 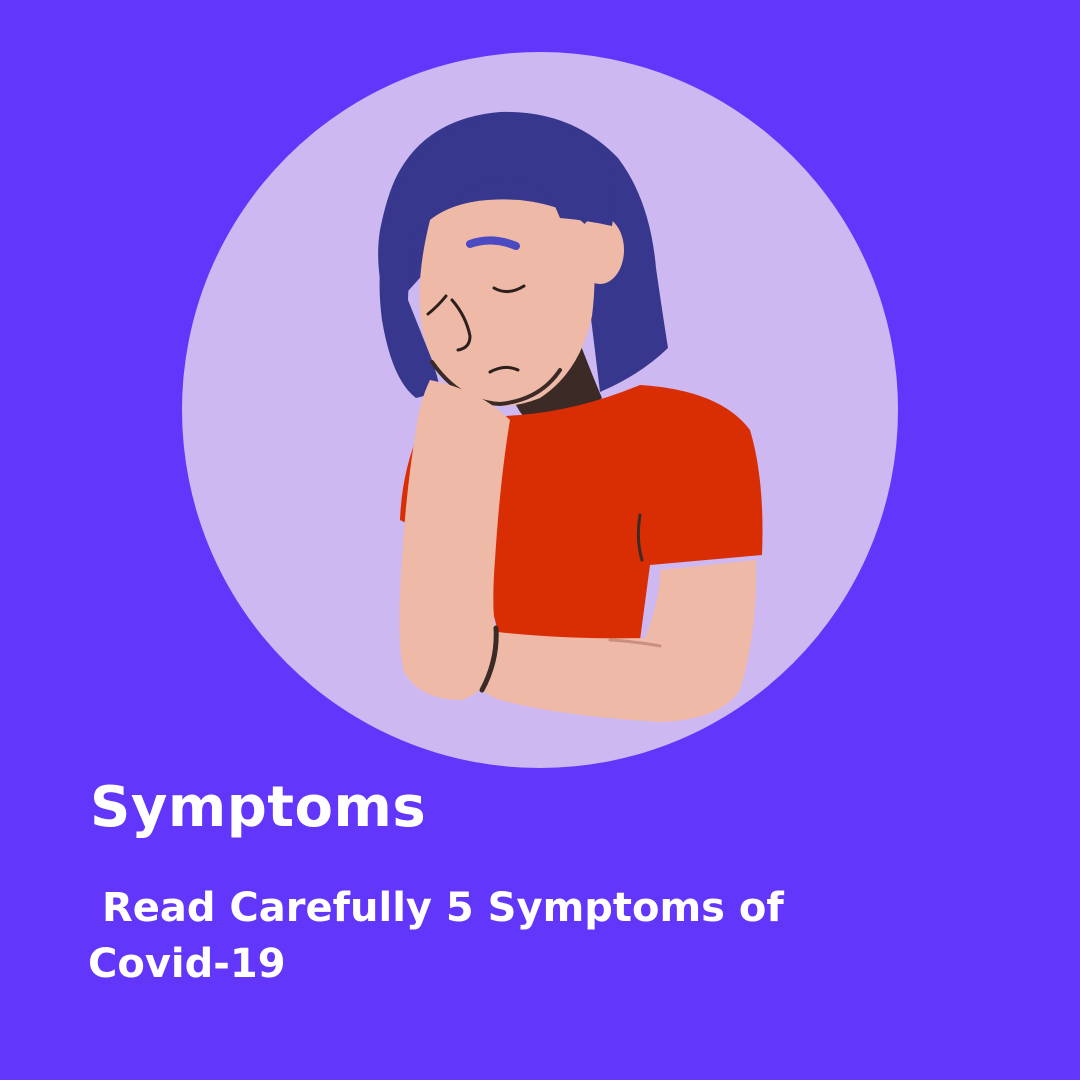 What do you see at coordinates (258, 807) in the screenshot?
I see `post-title: Symptoms` at bounding box center [258, 807].